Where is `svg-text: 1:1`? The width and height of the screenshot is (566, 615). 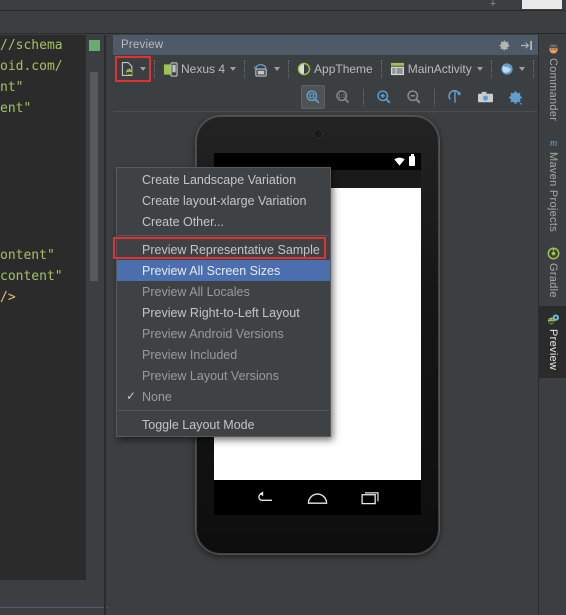 svg-text: 1:1 is located at coordinates (341, 97).